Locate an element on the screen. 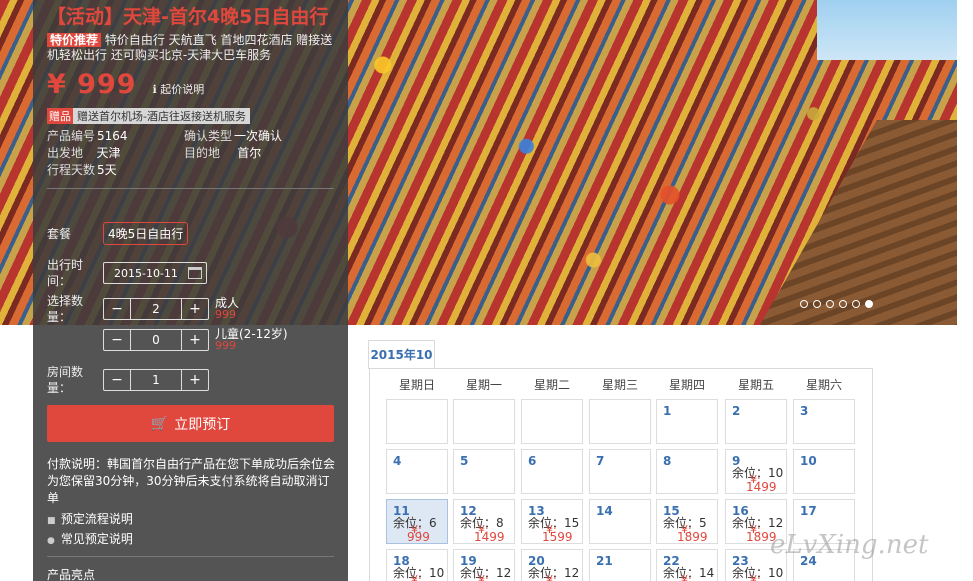 The width and height of the screenshot is (973, 581). room-count: 1 is located at coordinates (156, 380).